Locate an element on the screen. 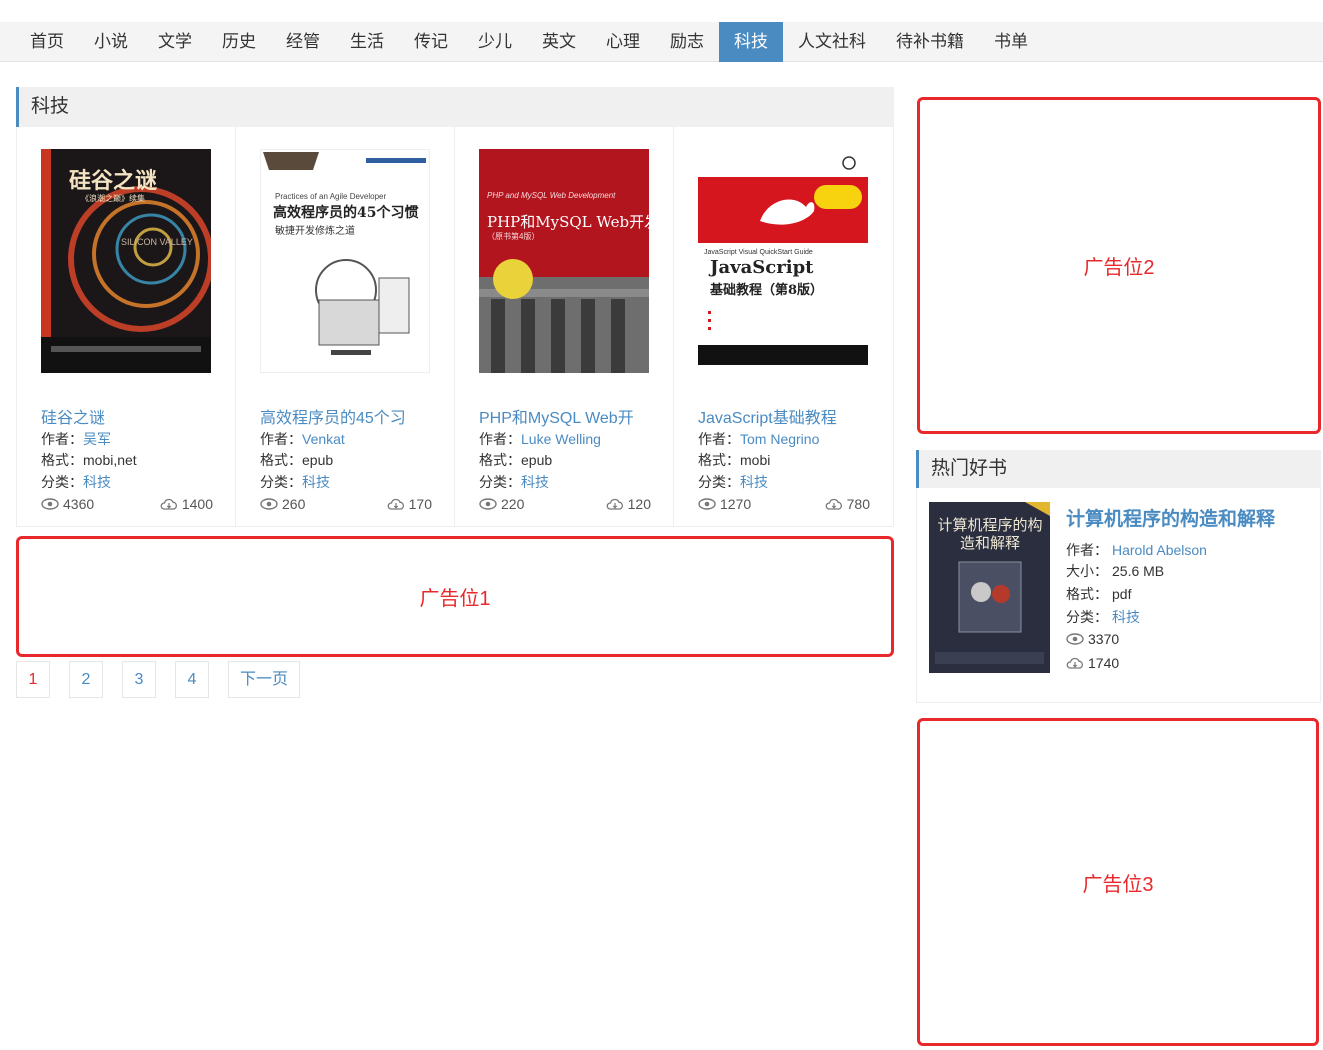 Image resolution: width=1323 pixels, height=1050 pixels. nav-item: 生活 is located at coordinates (367, 42).